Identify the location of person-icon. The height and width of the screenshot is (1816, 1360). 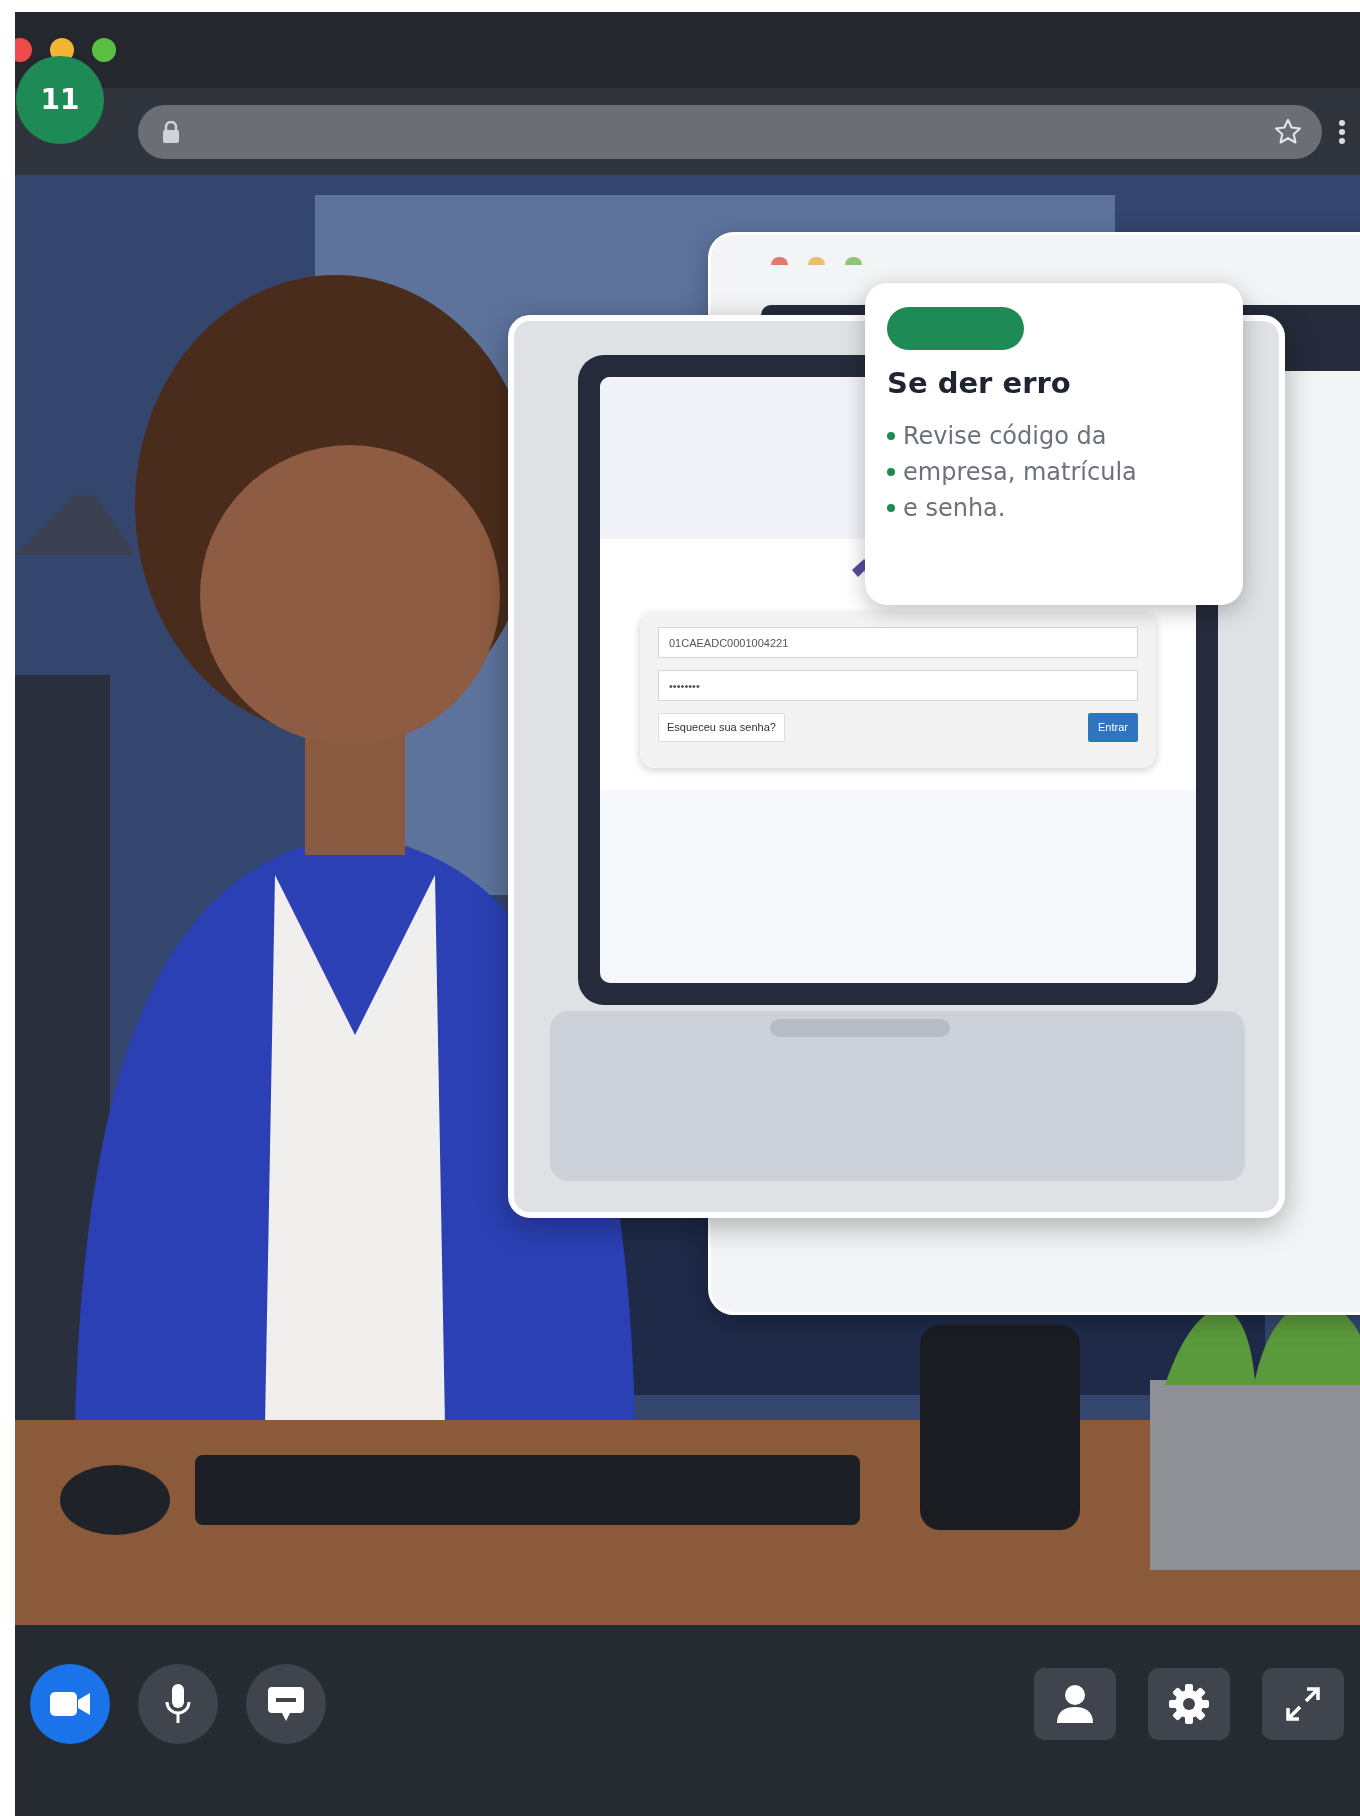
(1075, 1704).